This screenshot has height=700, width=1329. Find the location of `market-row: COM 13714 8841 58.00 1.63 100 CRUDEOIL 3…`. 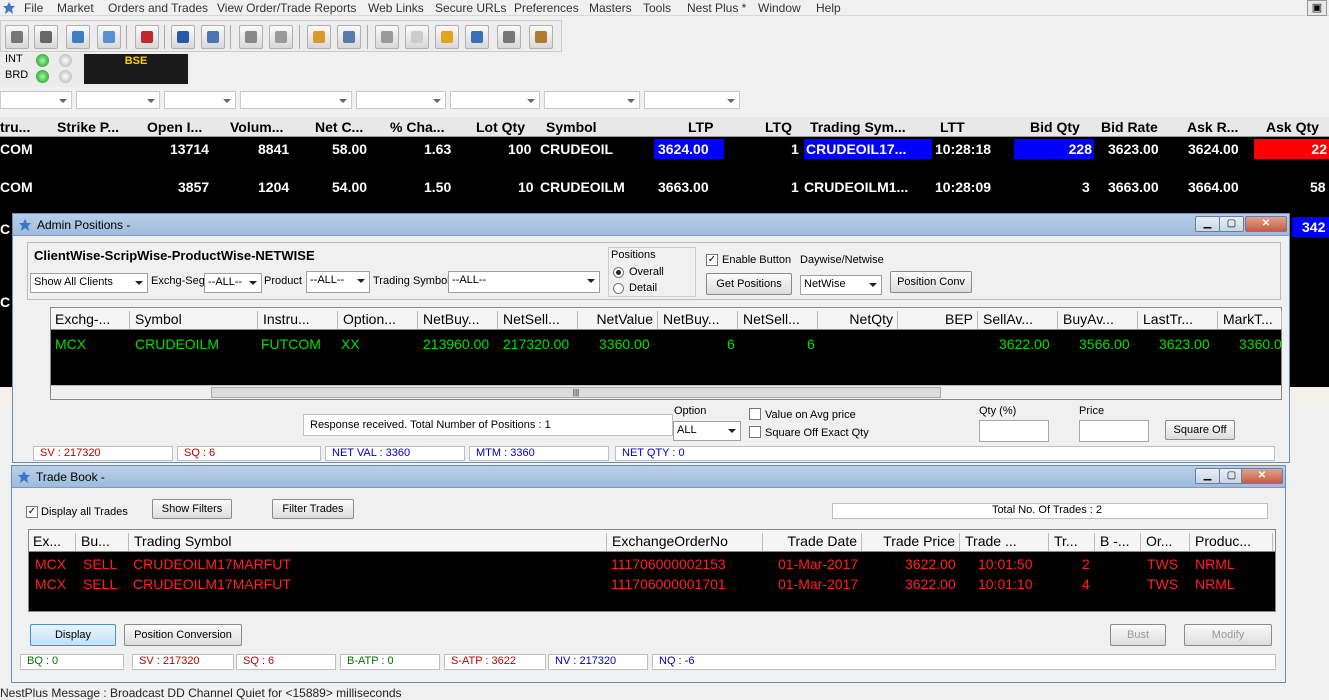

market-row: COM 13714 8841 58.00 1.63 100 CRUDEOIL 3… is located at coordinates (664, 150).